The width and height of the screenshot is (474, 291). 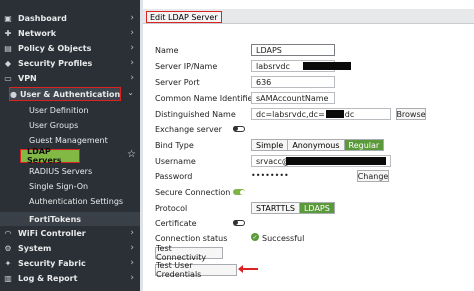 I want to click on sidebar-item-radius-servers: RADIUS Servers, so click(x=70, y=171).